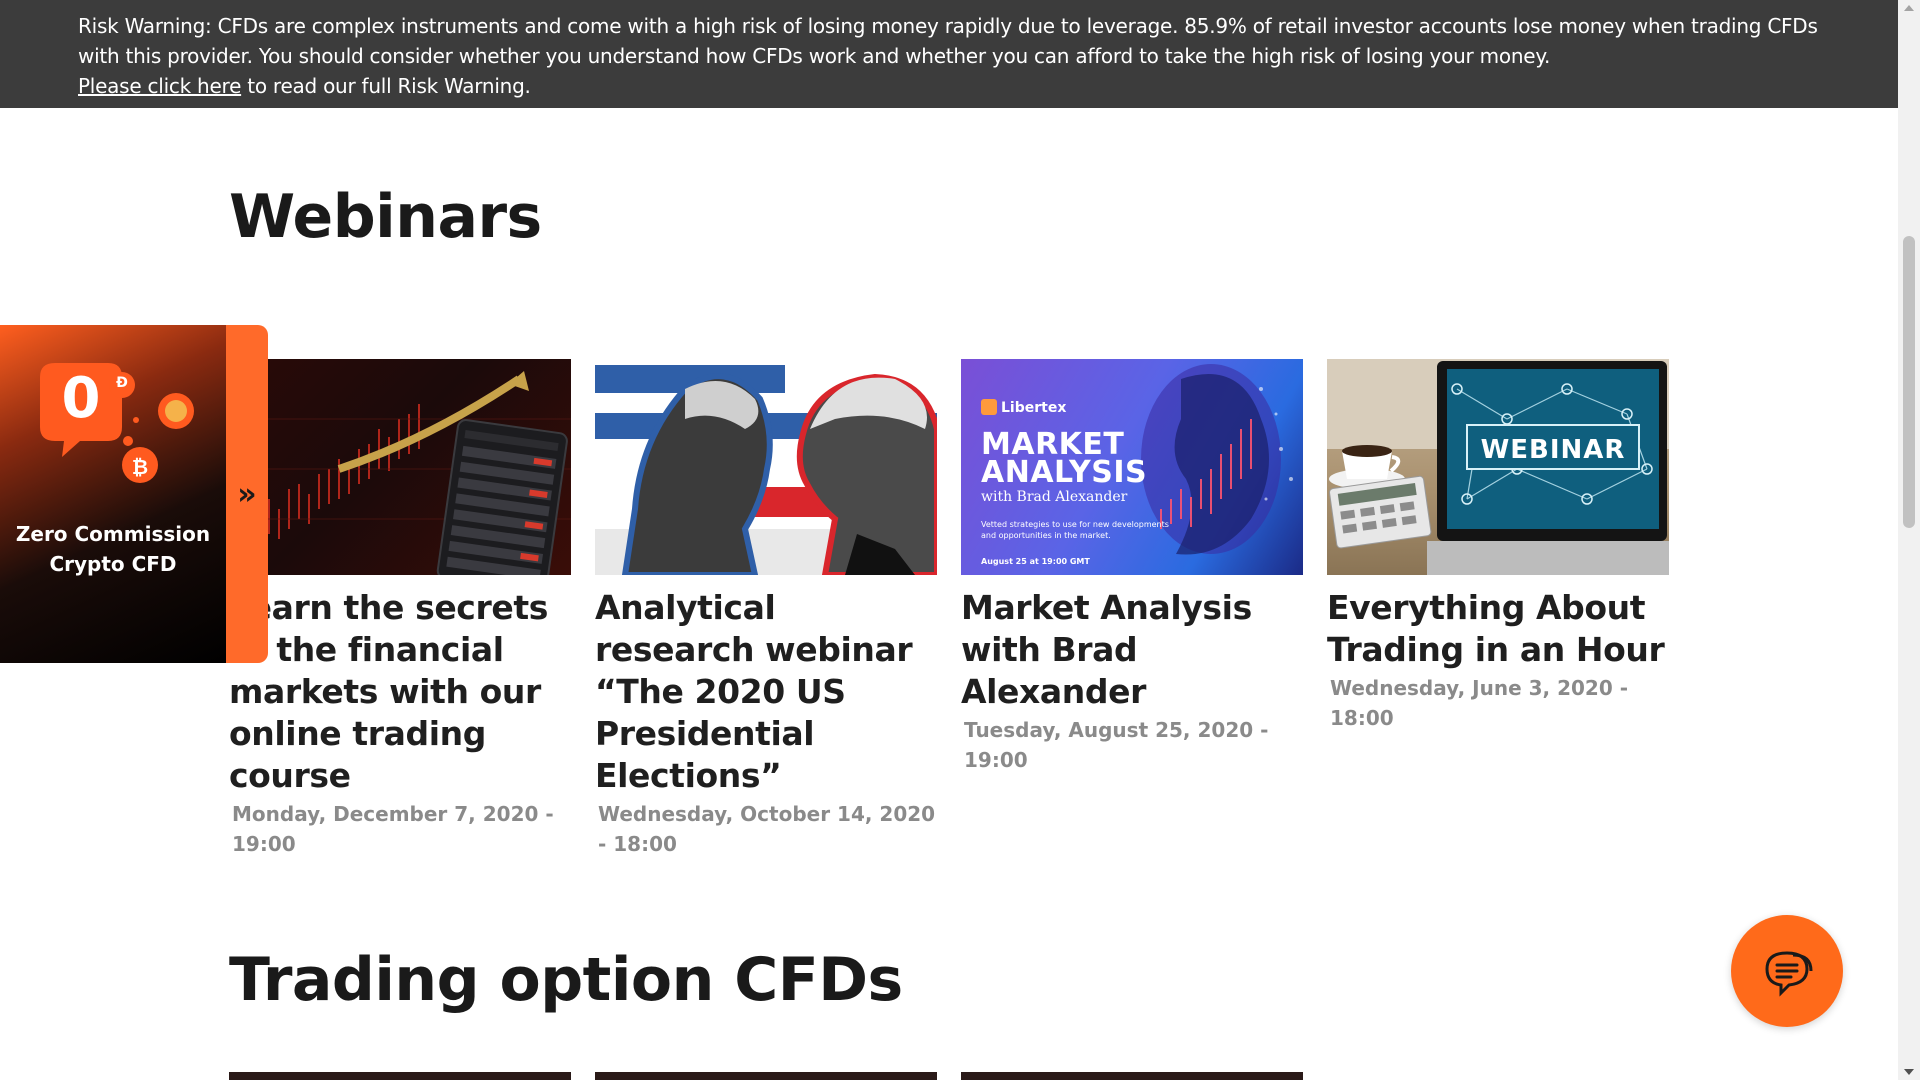 The height and width of the screenshot is (1080, 1920). Describe the element at coordinates (122, 383) in the screenshot. I see `dogecoin-icon: Ð` at that location.